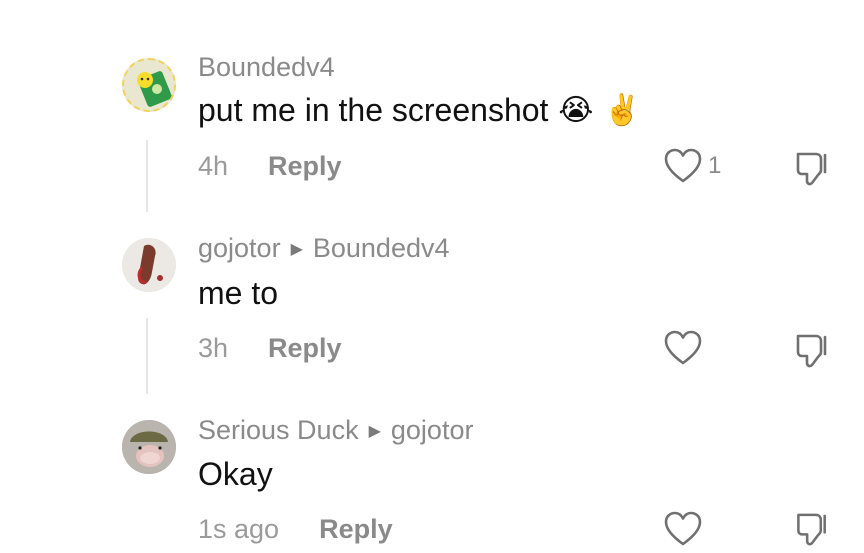 The image size is (864, 553). What do you see at coordinates (576, 110) in the screenshot?
I see `crying-emoji: 😭` at bounding box center [576, 110].